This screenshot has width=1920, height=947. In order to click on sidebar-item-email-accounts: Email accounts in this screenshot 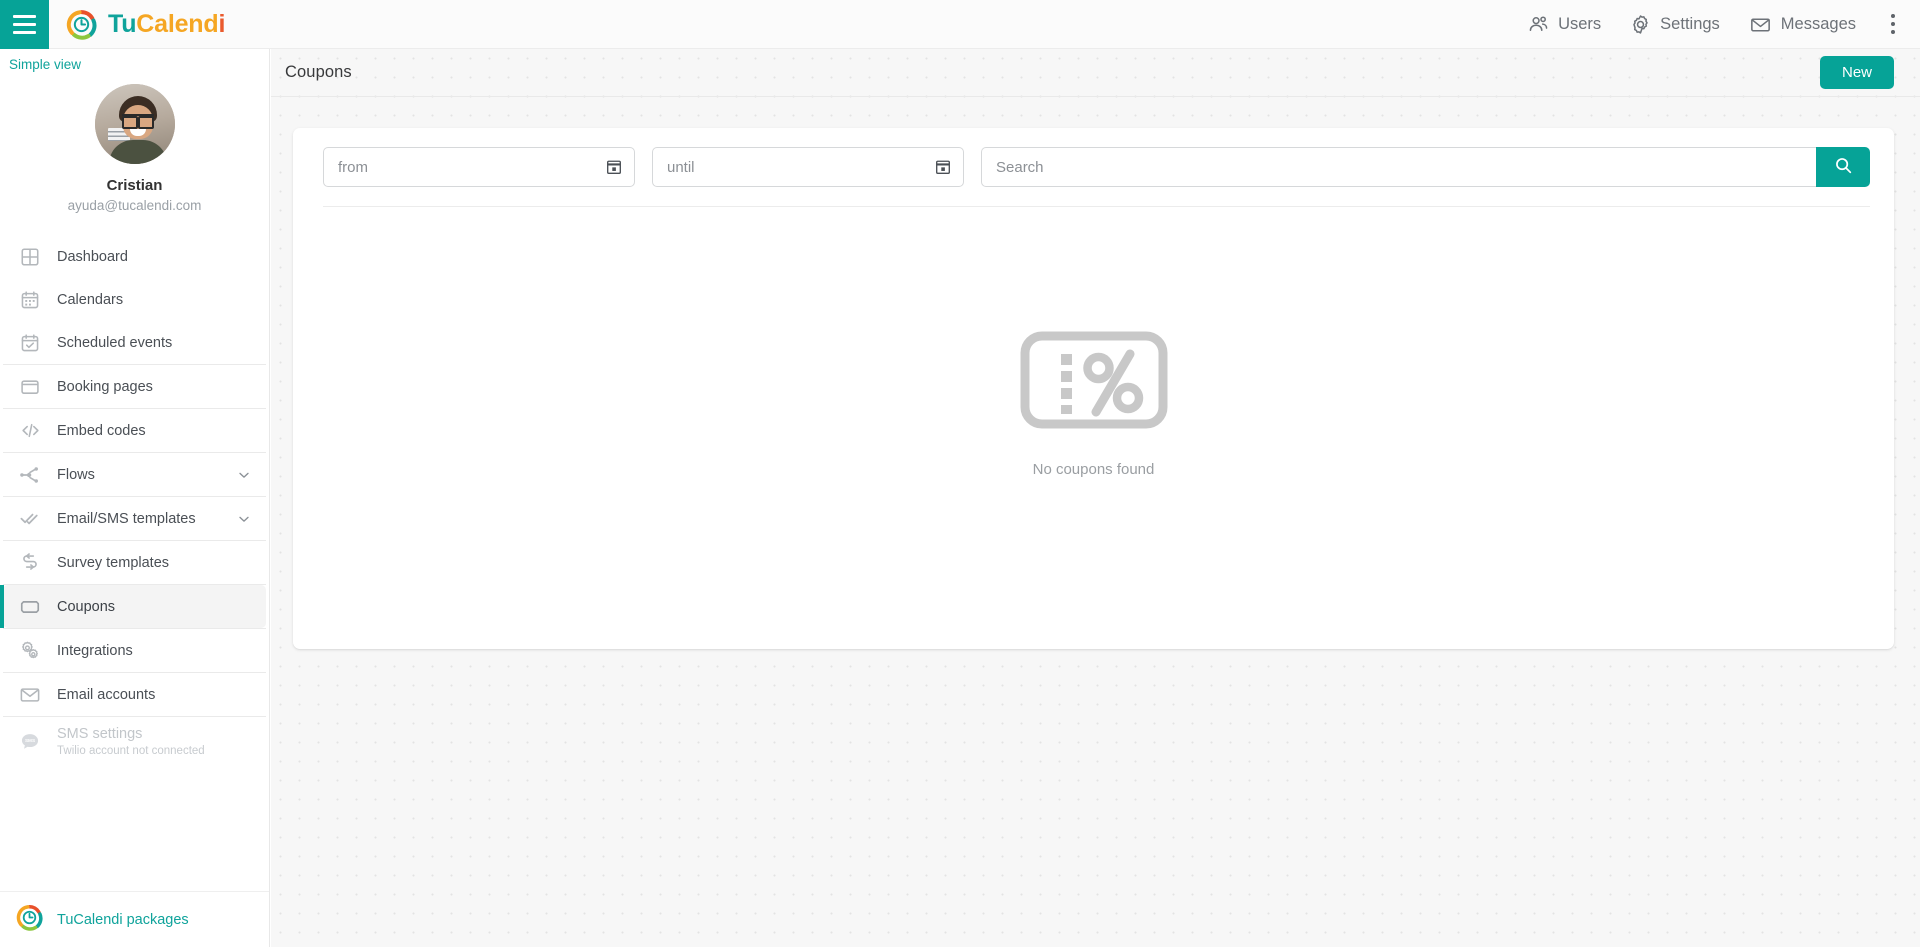, I will do `click(134, 694)`.